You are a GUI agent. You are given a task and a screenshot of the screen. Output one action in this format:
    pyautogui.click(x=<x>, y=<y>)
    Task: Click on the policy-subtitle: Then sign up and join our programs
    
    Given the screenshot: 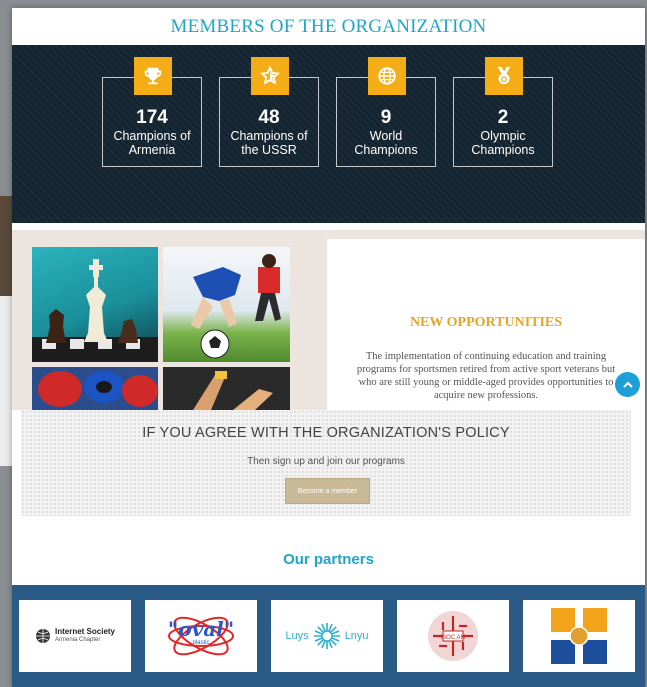 What is the action you would take?
    pyautogui.click(x=326, y=461)
    